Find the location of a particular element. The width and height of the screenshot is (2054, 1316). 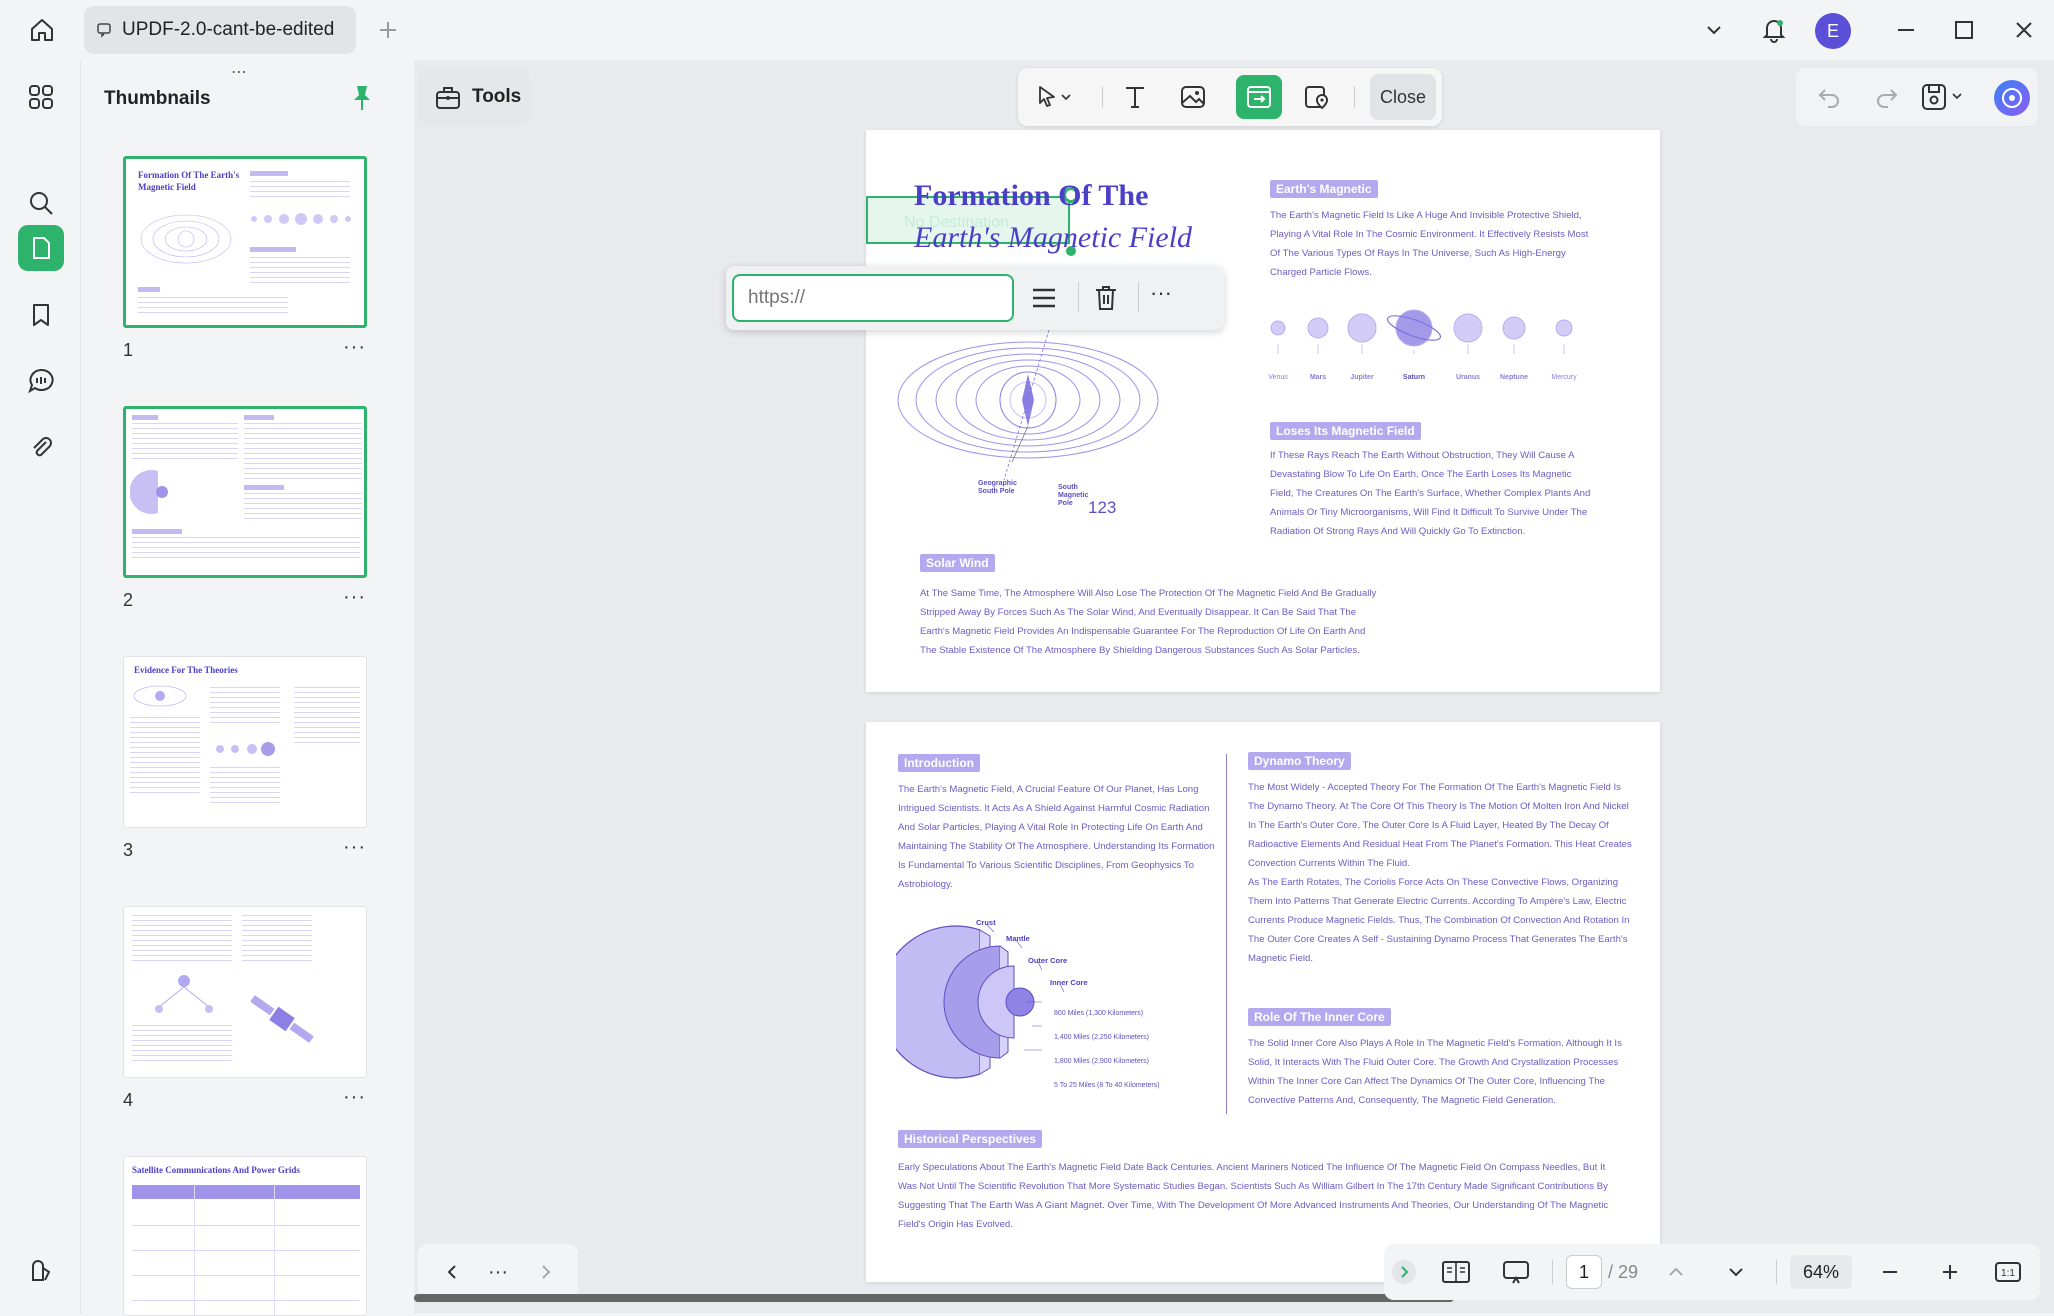

pin-icon is located at coordinates (362, 98).